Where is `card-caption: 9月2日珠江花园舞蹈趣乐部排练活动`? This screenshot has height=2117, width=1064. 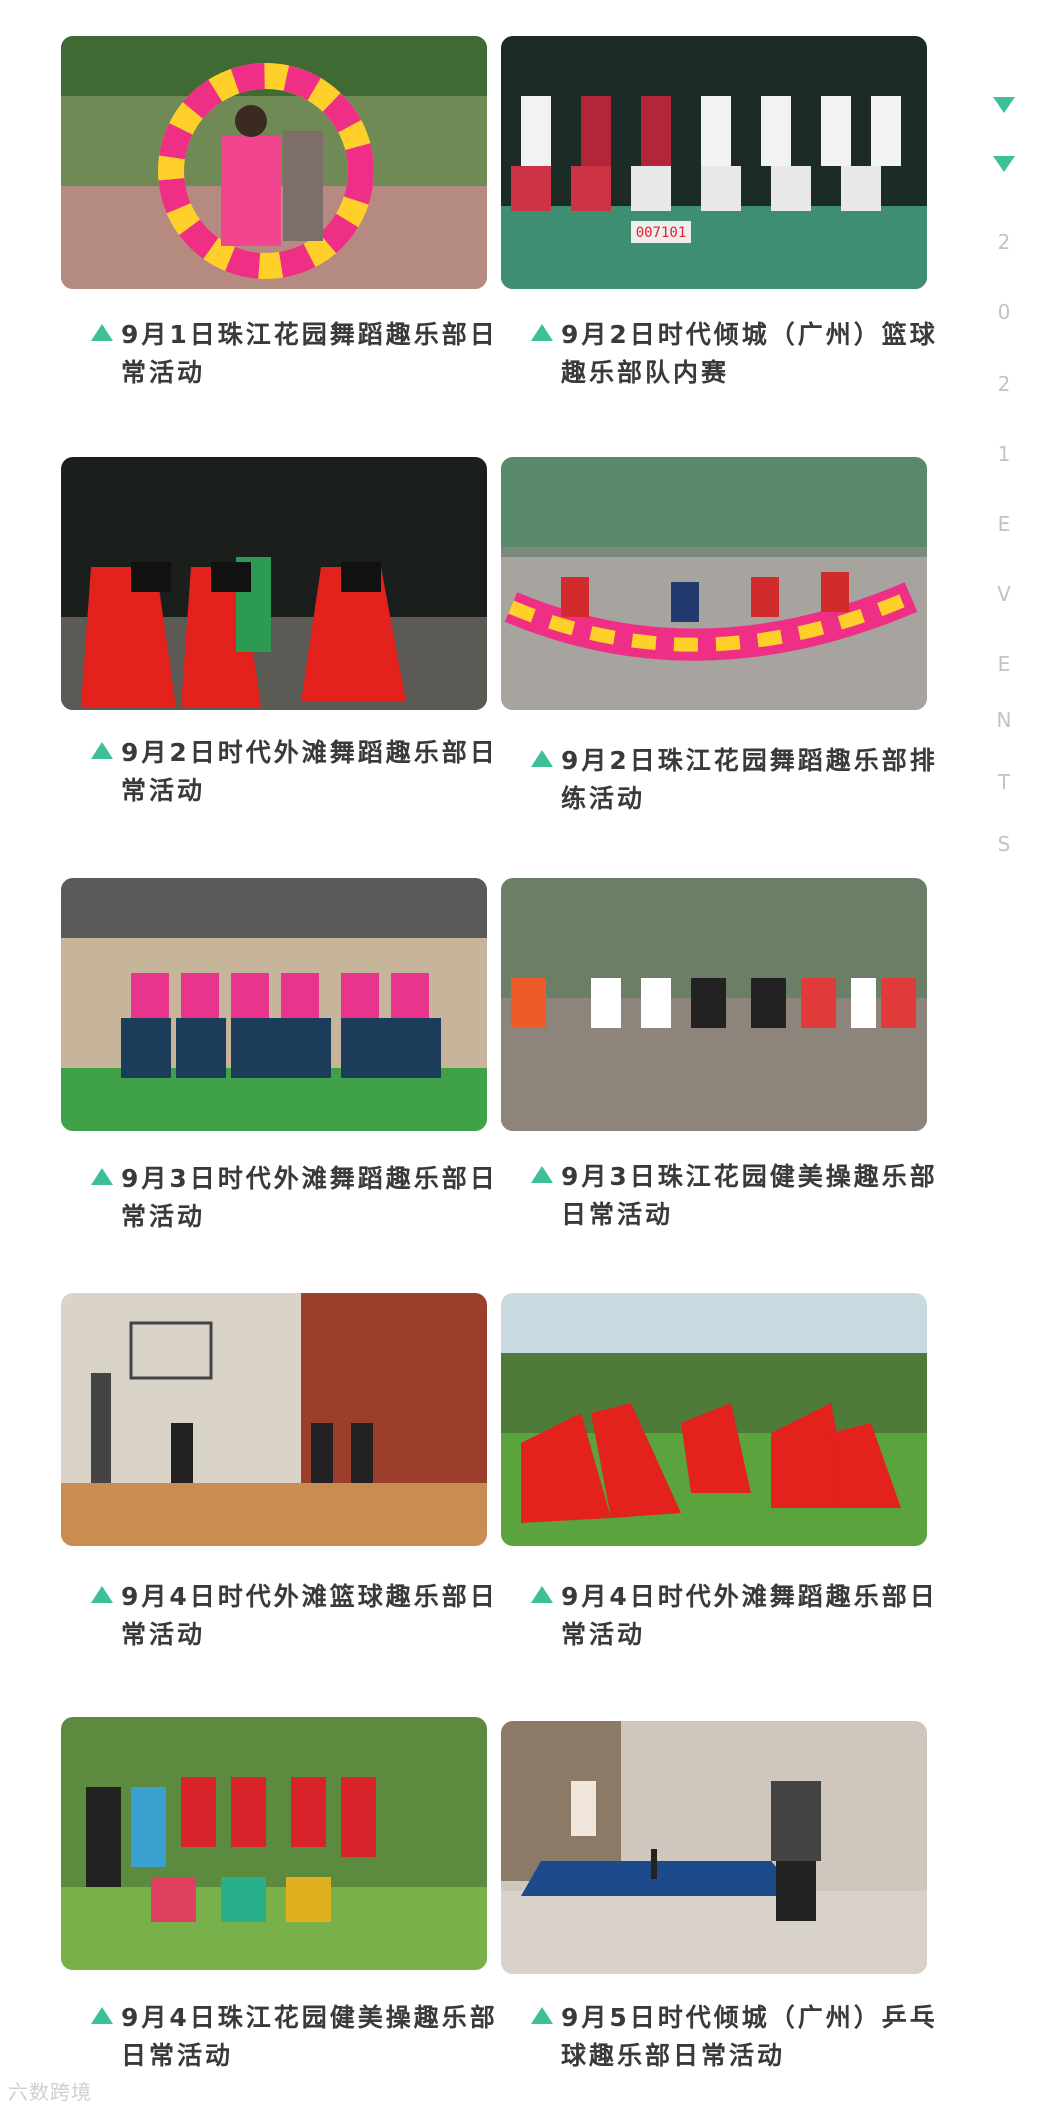 card-caption: 9月2日珠江花园舞蹈趣乐部排练活动 is located at coordinates (746, 780).